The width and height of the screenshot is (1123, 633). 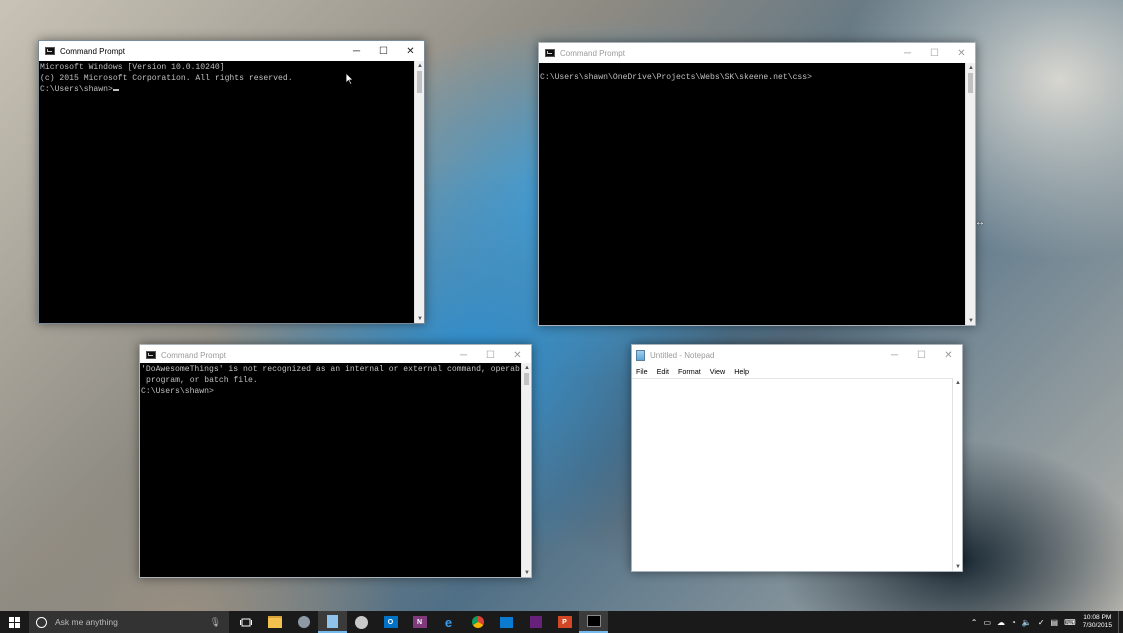 I want to click on command-prompt-icon, so click(x=593, y=621).